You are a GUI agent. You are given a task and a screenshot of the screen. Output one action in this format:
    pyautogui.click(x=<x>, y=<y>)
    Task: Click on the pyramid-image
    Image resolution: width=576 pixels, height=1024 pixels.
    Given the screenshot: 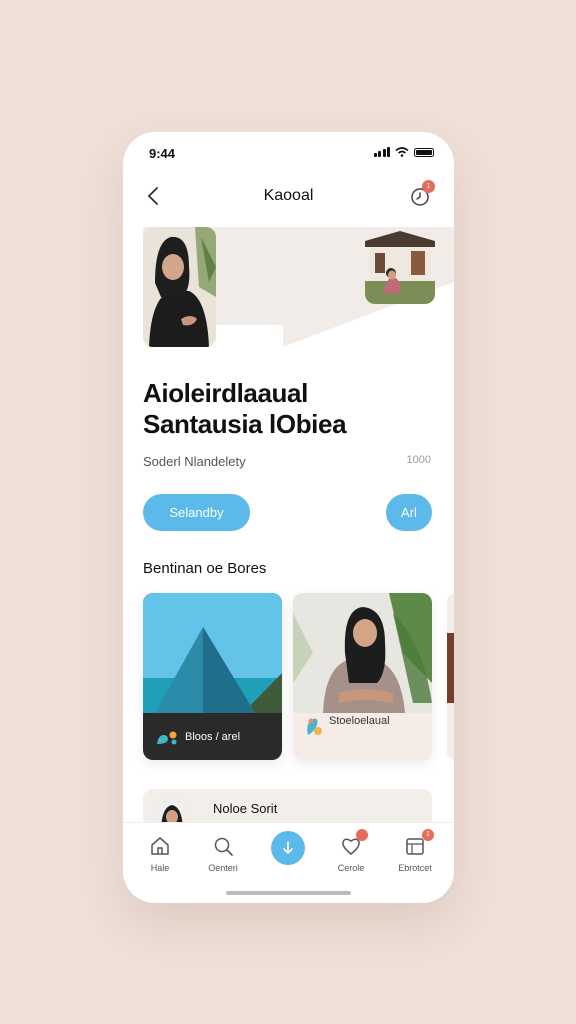 What is the action you would take?
    pyautogui.click(x=212, y=653)
    